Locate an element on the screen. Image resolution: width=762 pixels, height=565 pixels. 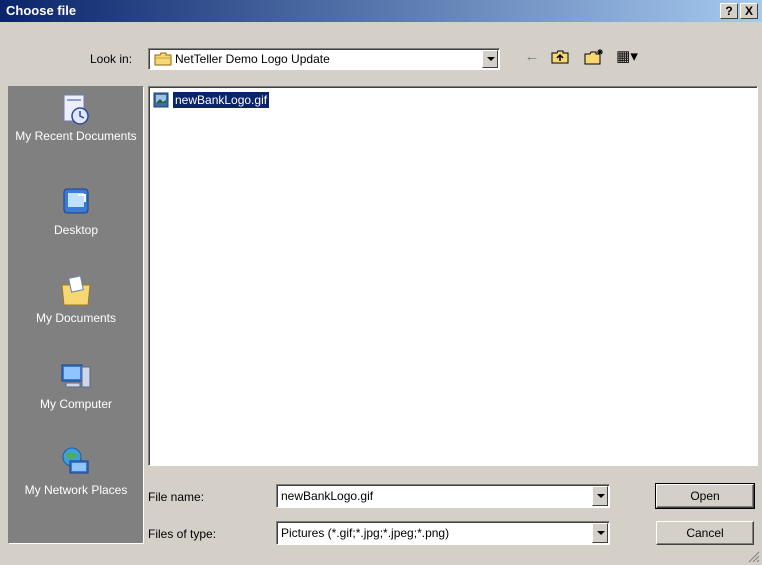
filetype-select: Pictures (*.gif;*.jpg;*.jpeg;*.png) is located at coordinates (443, 533).